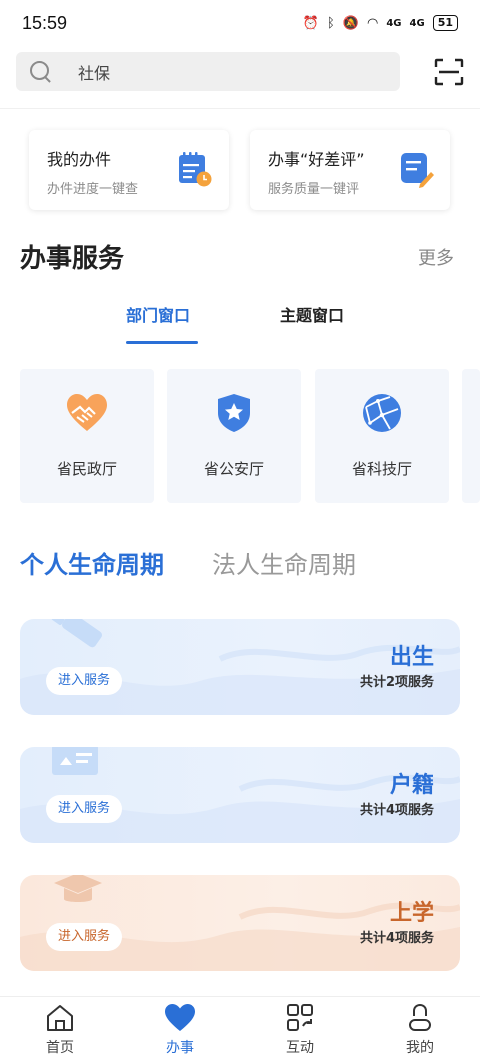 This screenshot has width=480, height=1058. Describe the element at coordinates (331, 23) in the screenshot. I see `bluetooth-icon: ᛒ` at that location.